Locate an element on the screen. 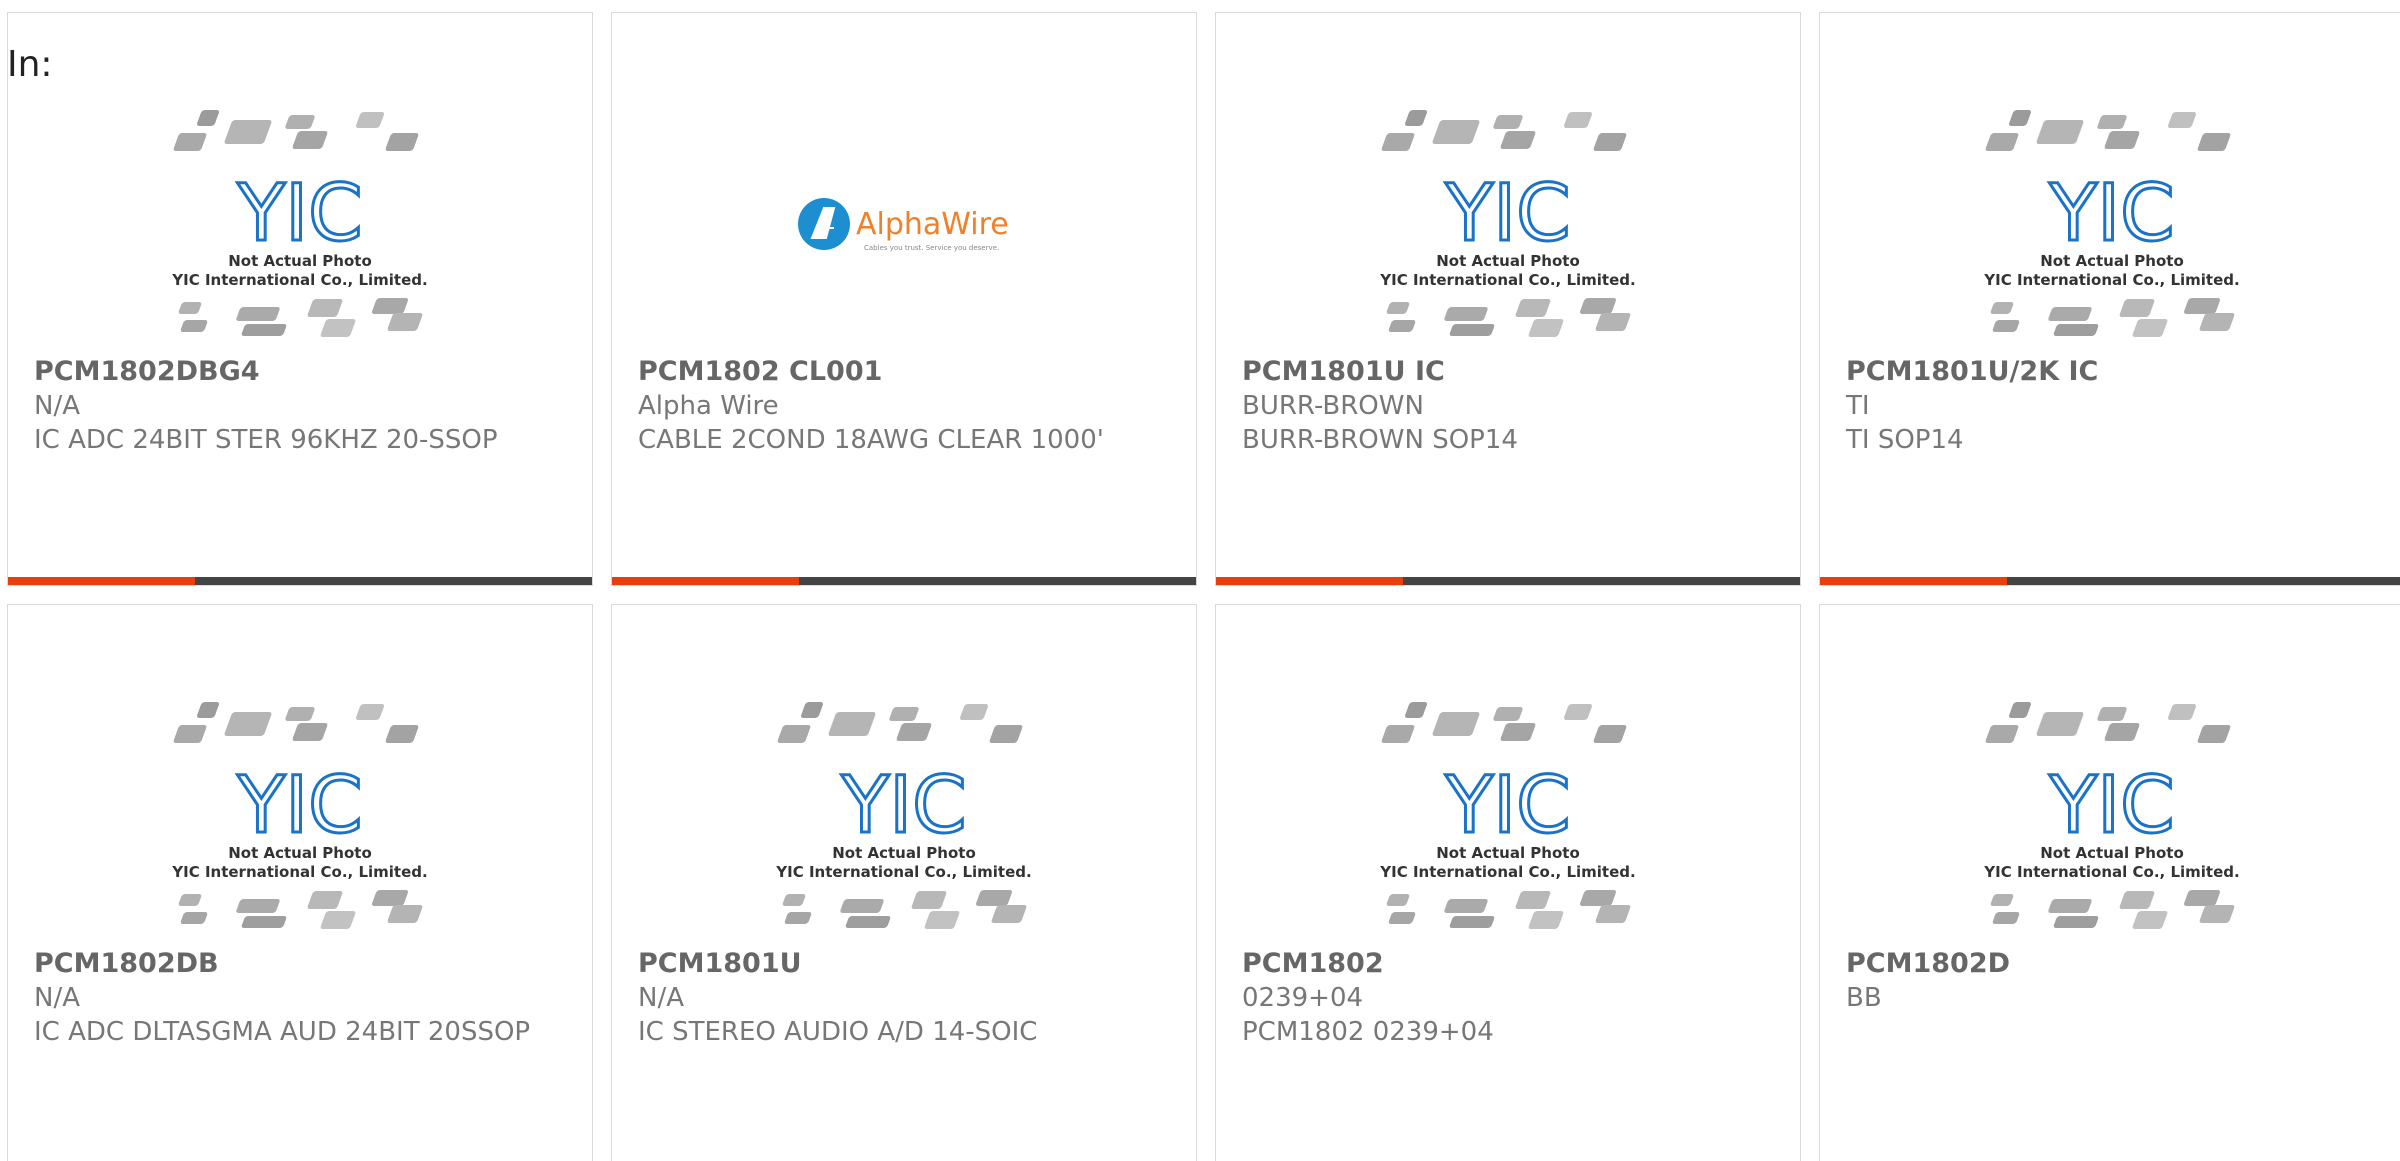 The image size is (2400, 1161). svg-text: AlphaWire is located at coordinates (932, 224).